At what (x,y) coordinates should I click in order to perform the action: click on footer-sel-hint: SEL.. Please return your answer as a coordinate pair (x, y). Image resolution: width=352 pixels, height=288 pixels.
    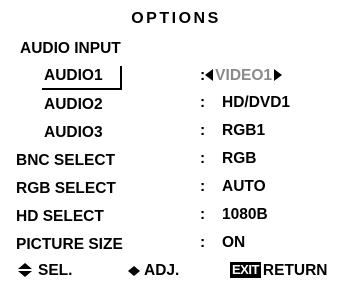
    Looking at the image, I should click on (45, 271).